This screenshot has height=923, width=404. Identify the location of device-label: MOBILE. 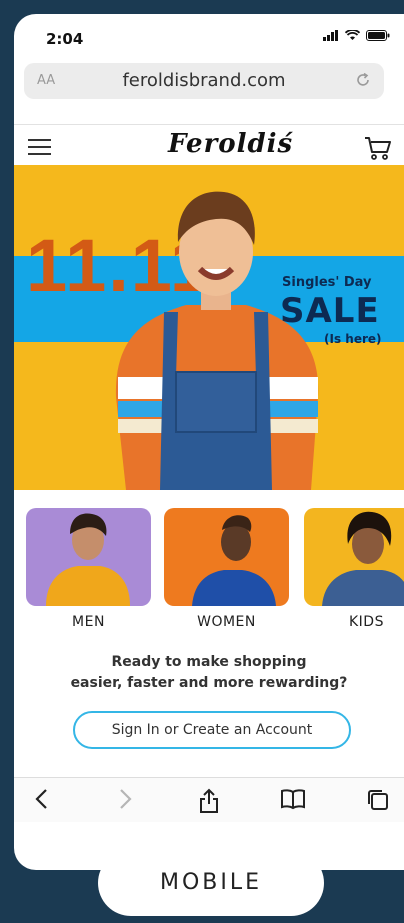
(211, 883).